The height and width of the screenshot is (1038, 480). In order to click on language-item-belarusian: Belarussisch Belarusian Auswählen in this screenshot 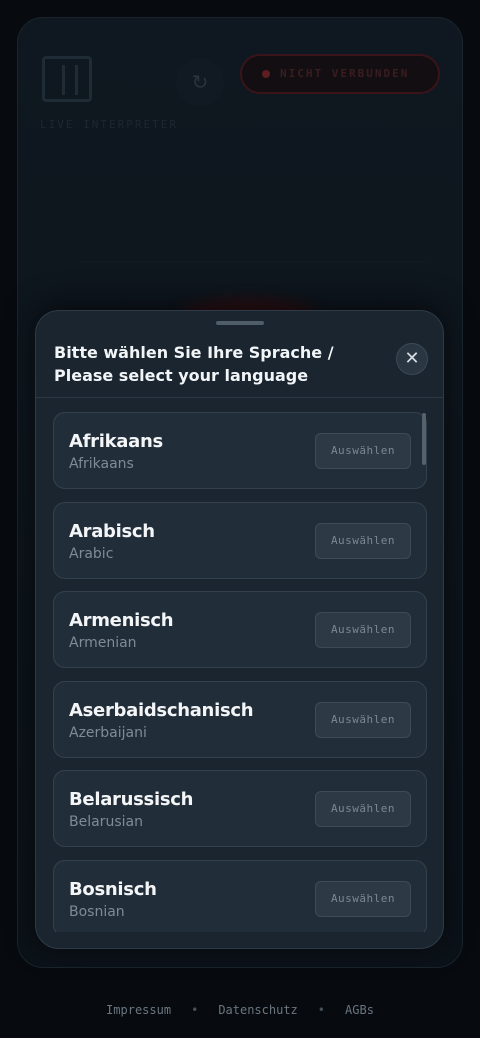, I will do `click(240, 808)`.